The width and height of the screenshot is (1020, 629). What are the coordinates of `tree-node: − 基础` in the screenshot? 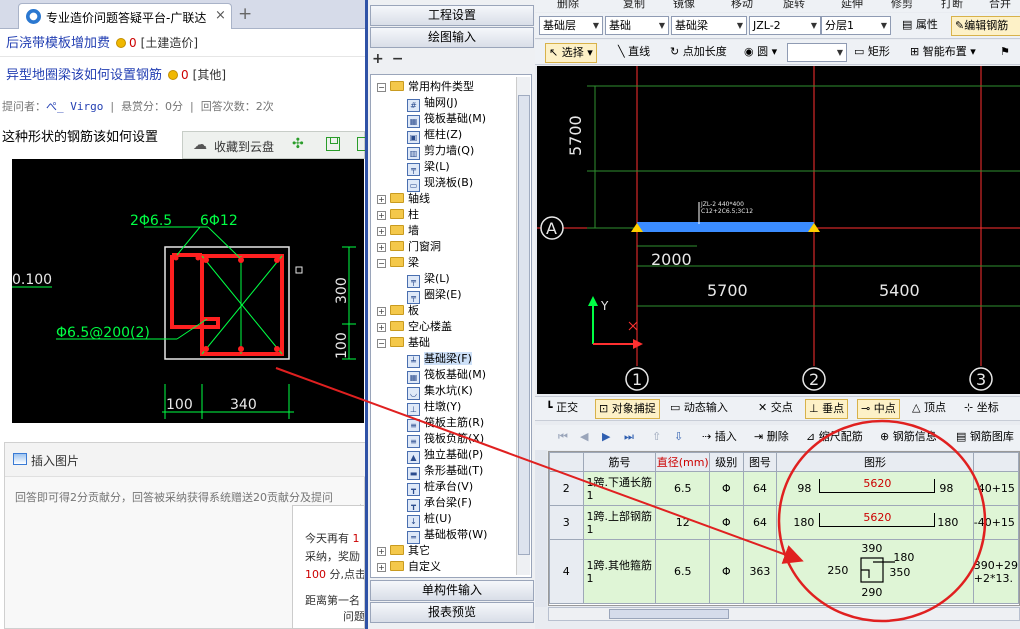 It's located at (403, 343).